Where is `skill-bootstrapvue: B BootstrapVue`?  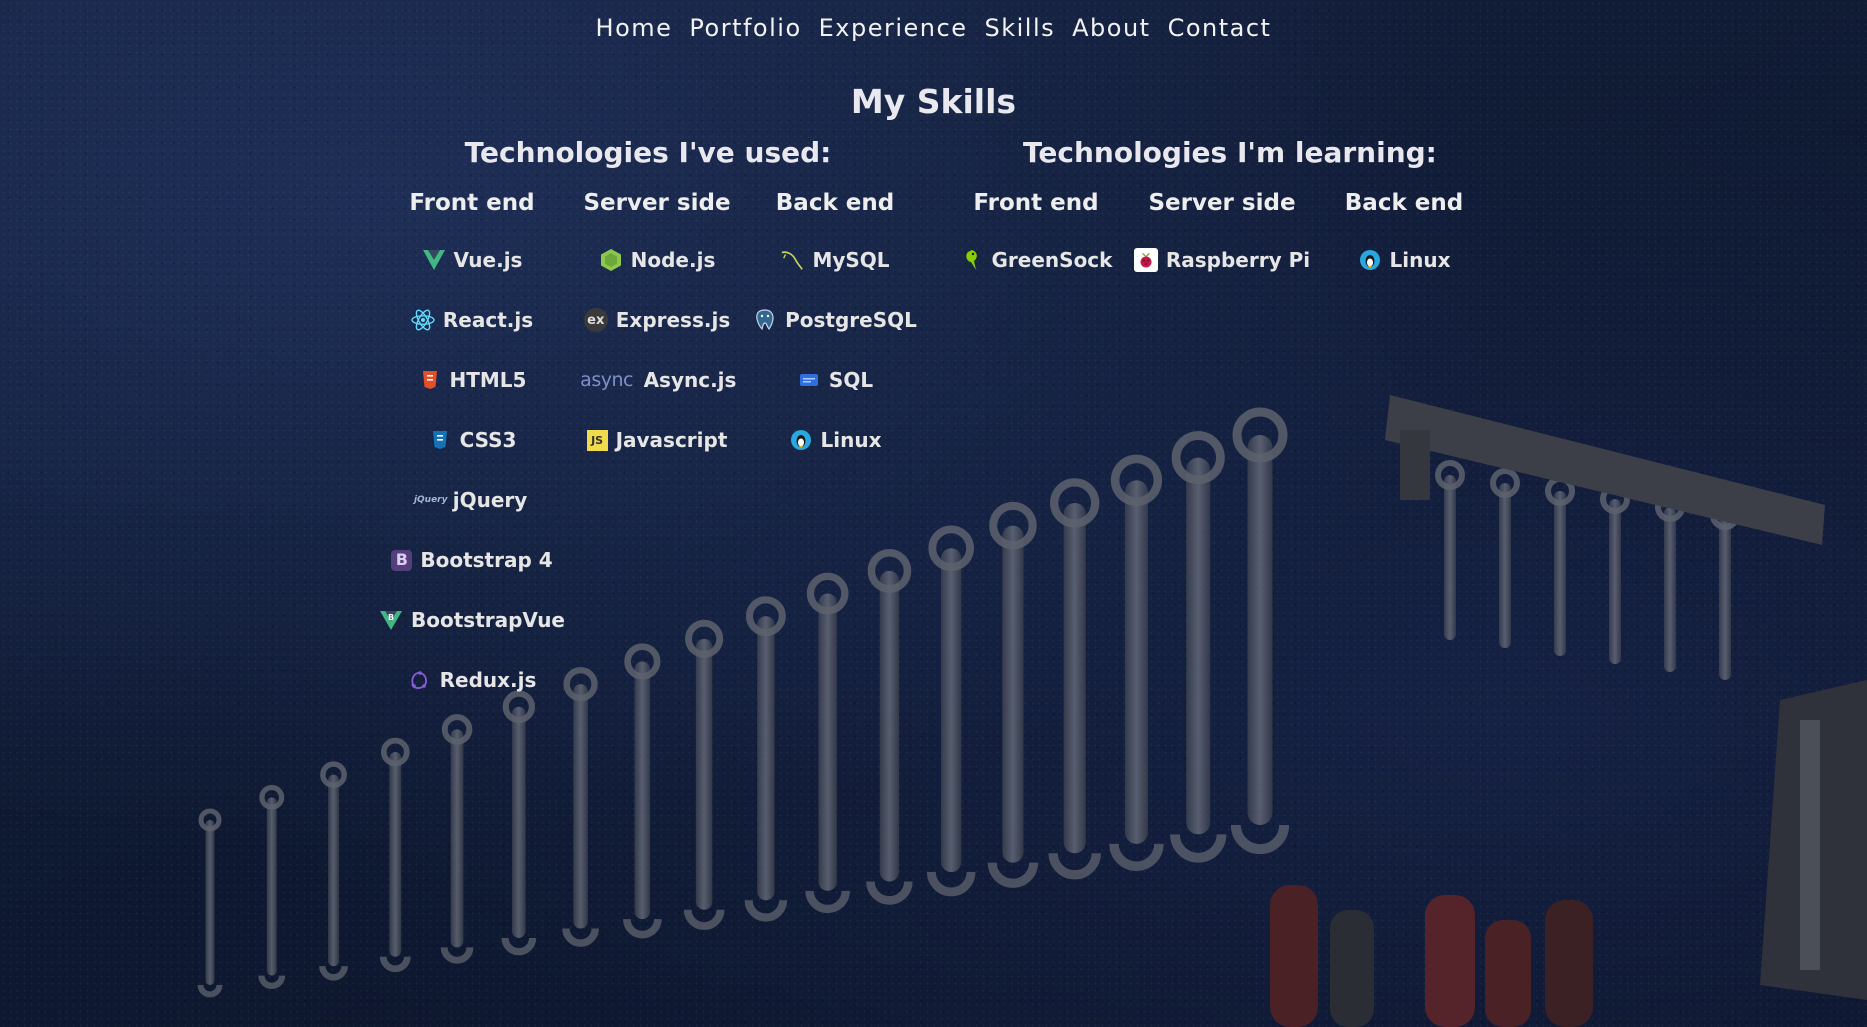 skill-bootstrapvue: B BootstrapVue is located at coordinates (472, 620).